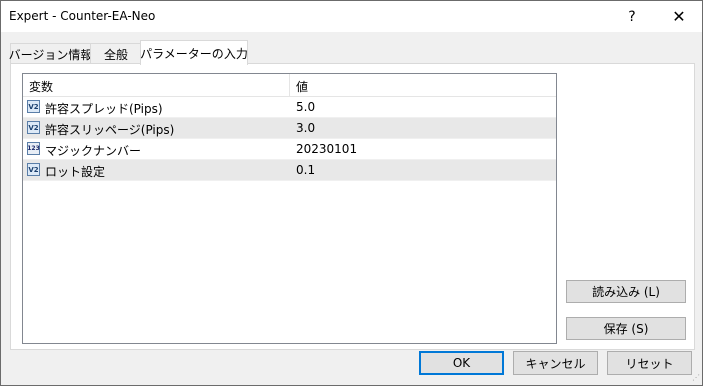 The image size is (703, 386). What do you see at coordinates (626, 291) in the screenshot?
I see `load-button: 読み込み (L)` at bounding box center [626, 291].